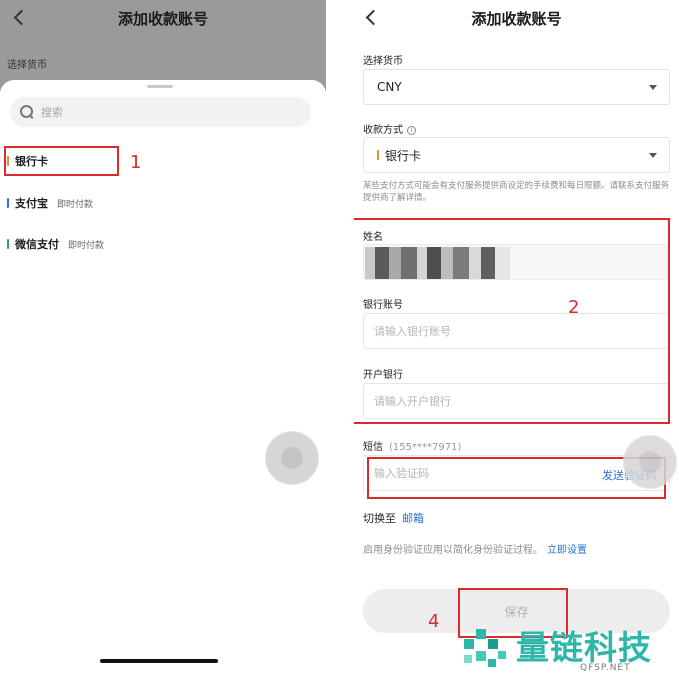 The height and width of the screenshot is (681, 679). I want to click on search-input: 搜索, so click(160, 112).